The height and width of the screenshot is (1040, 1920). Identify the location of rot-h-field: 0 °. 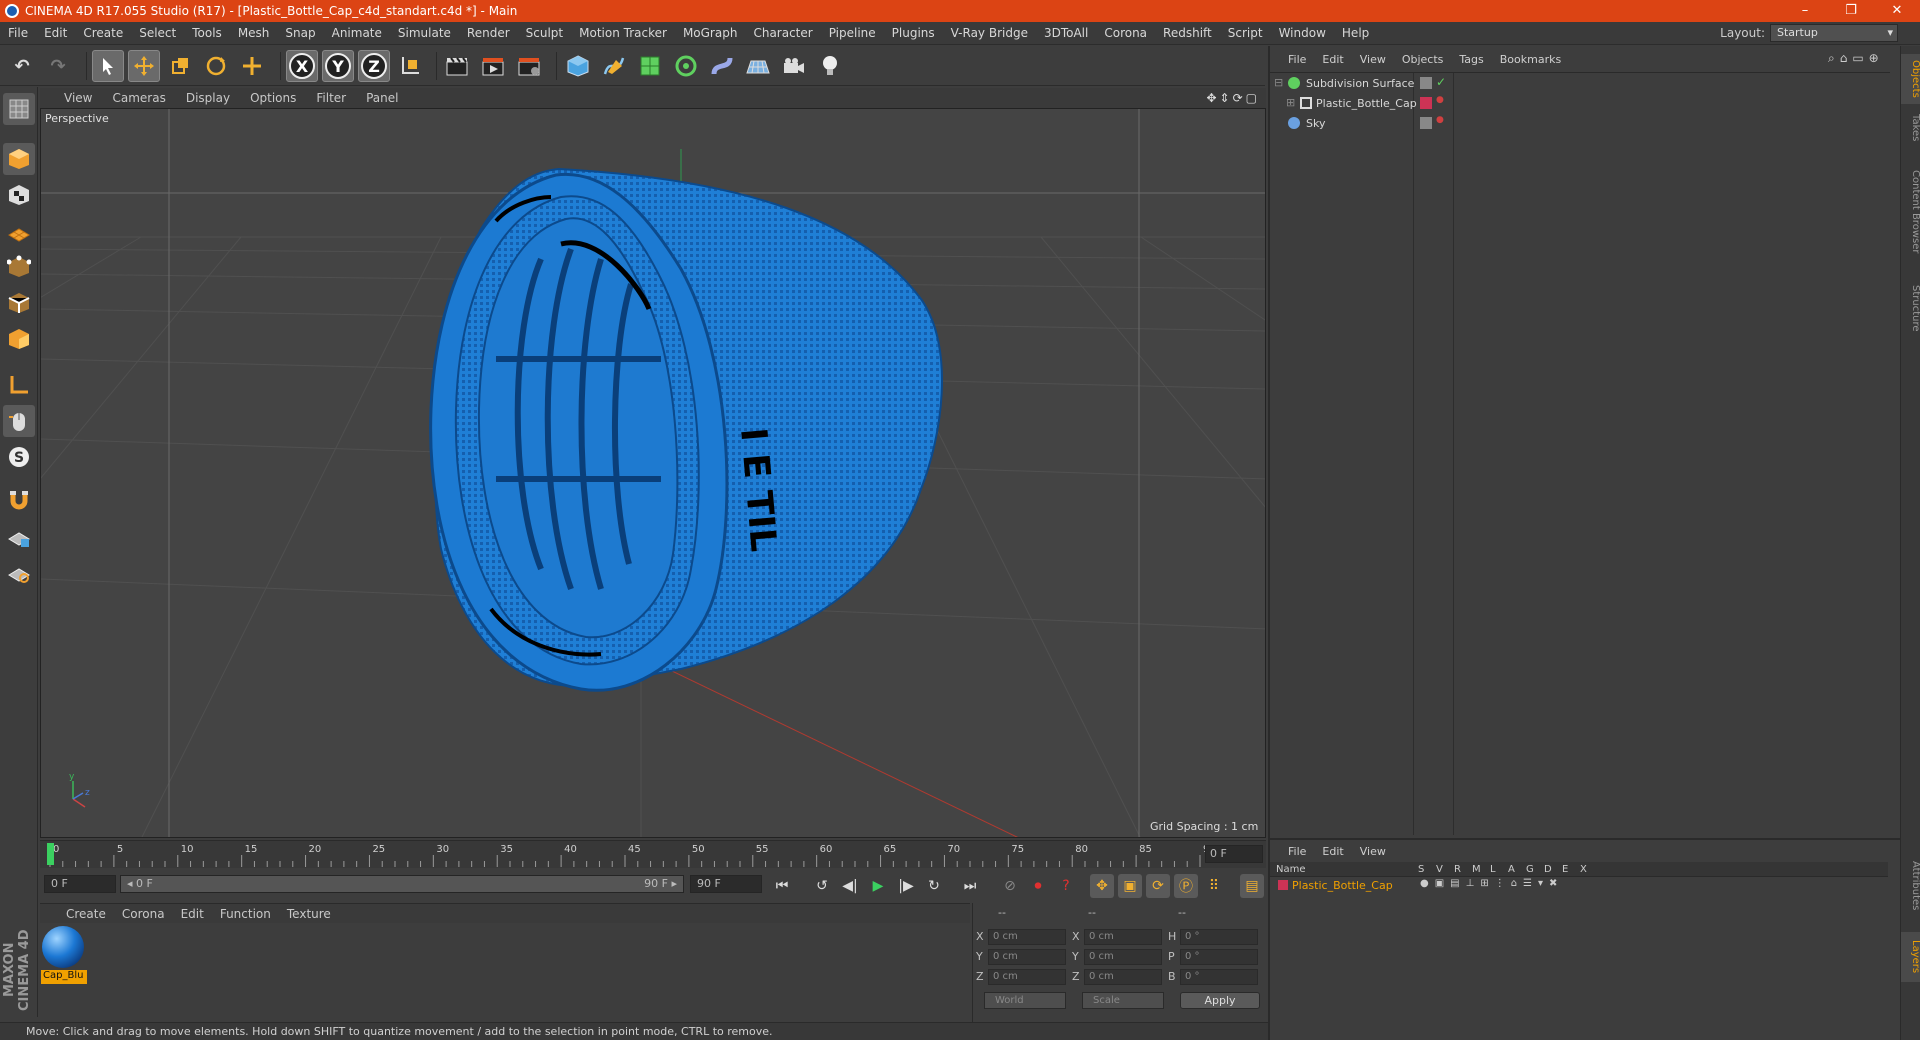
(1219, 937).